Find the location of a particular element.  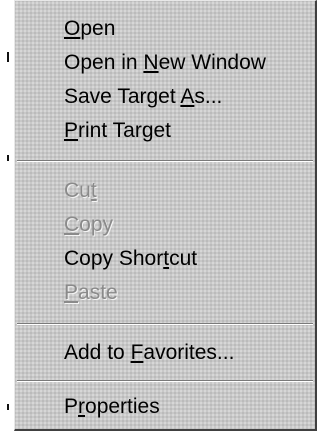

menu-item-label-part: operties is located at coordinates (122, 406).